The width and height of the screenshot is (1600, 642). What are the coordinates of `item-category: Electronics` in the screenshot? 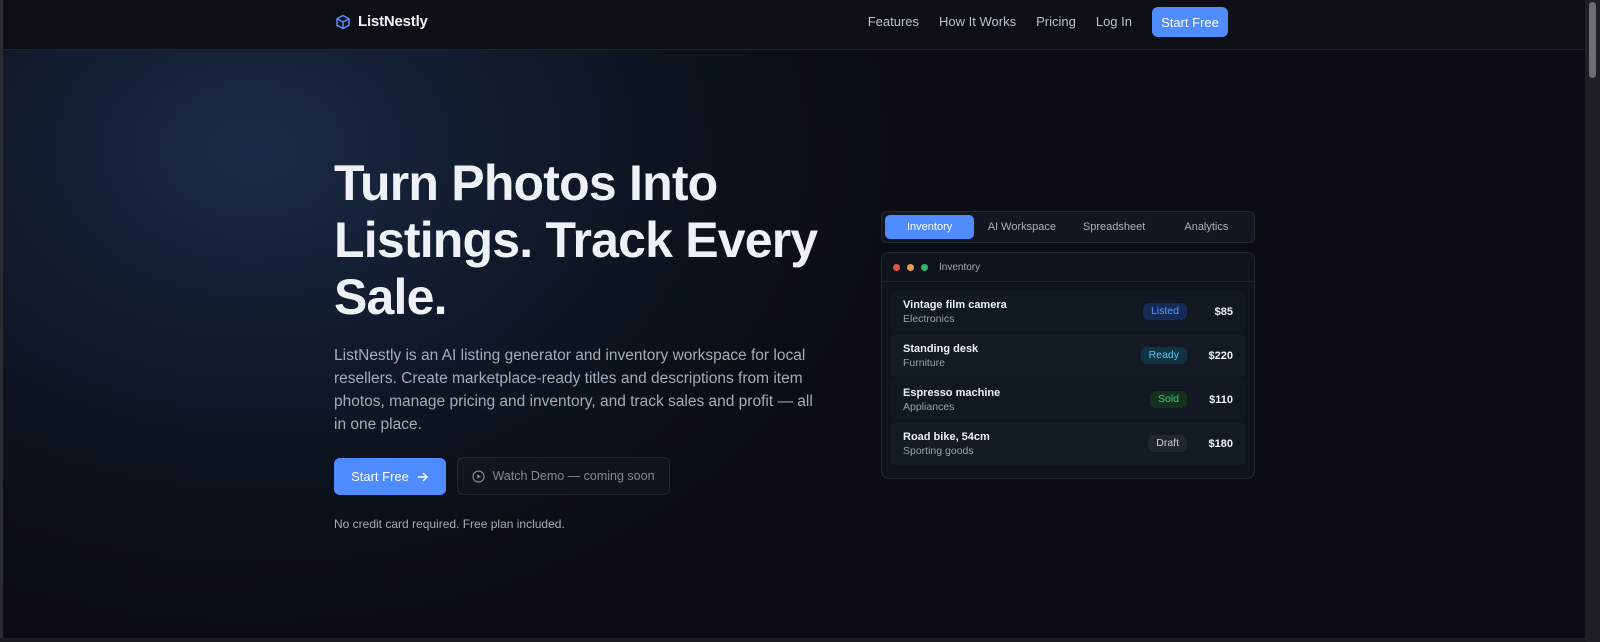 It's located at (929, 318).